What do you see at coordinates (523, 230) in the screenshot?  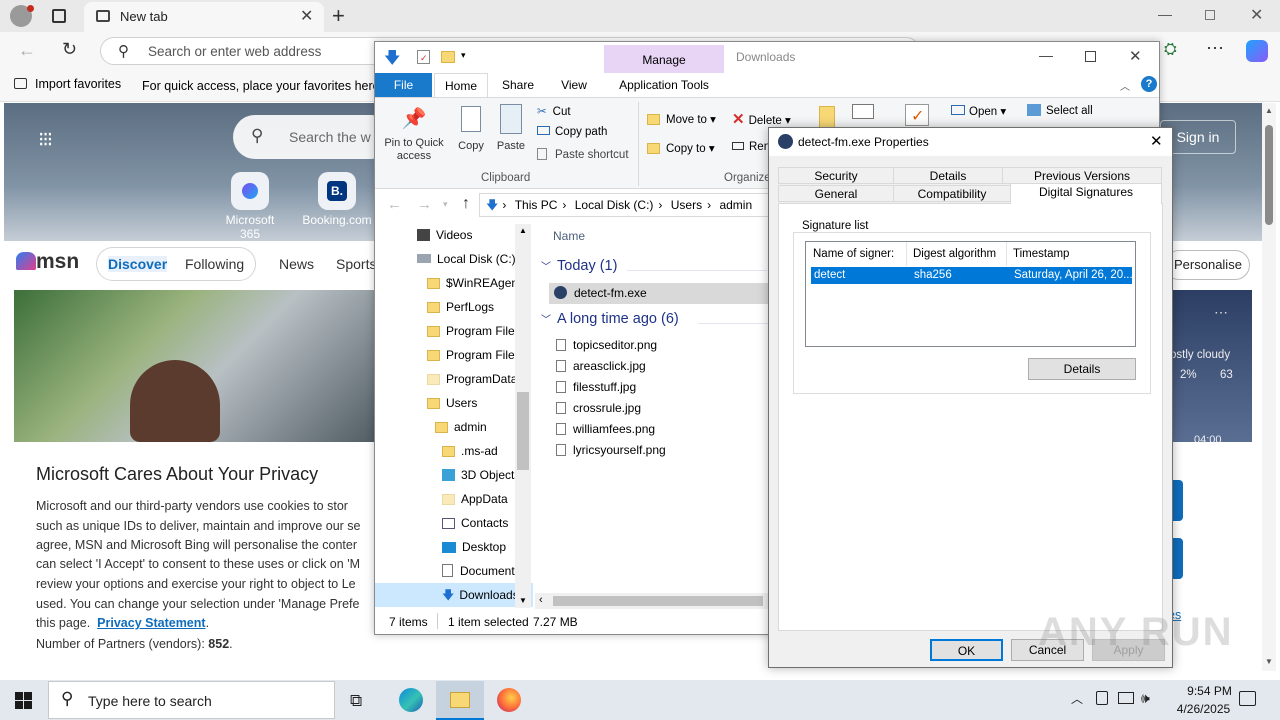 I see `nav-scroll-up-icon: ▲` at bounding box center [523, 230].